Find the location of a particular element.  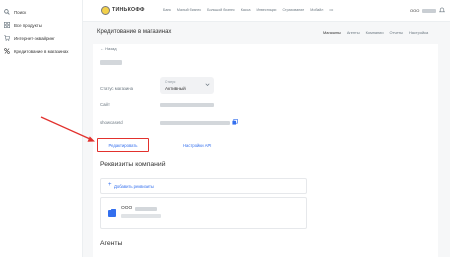

back-link: ← Назад is located at coordinates (108, 48).